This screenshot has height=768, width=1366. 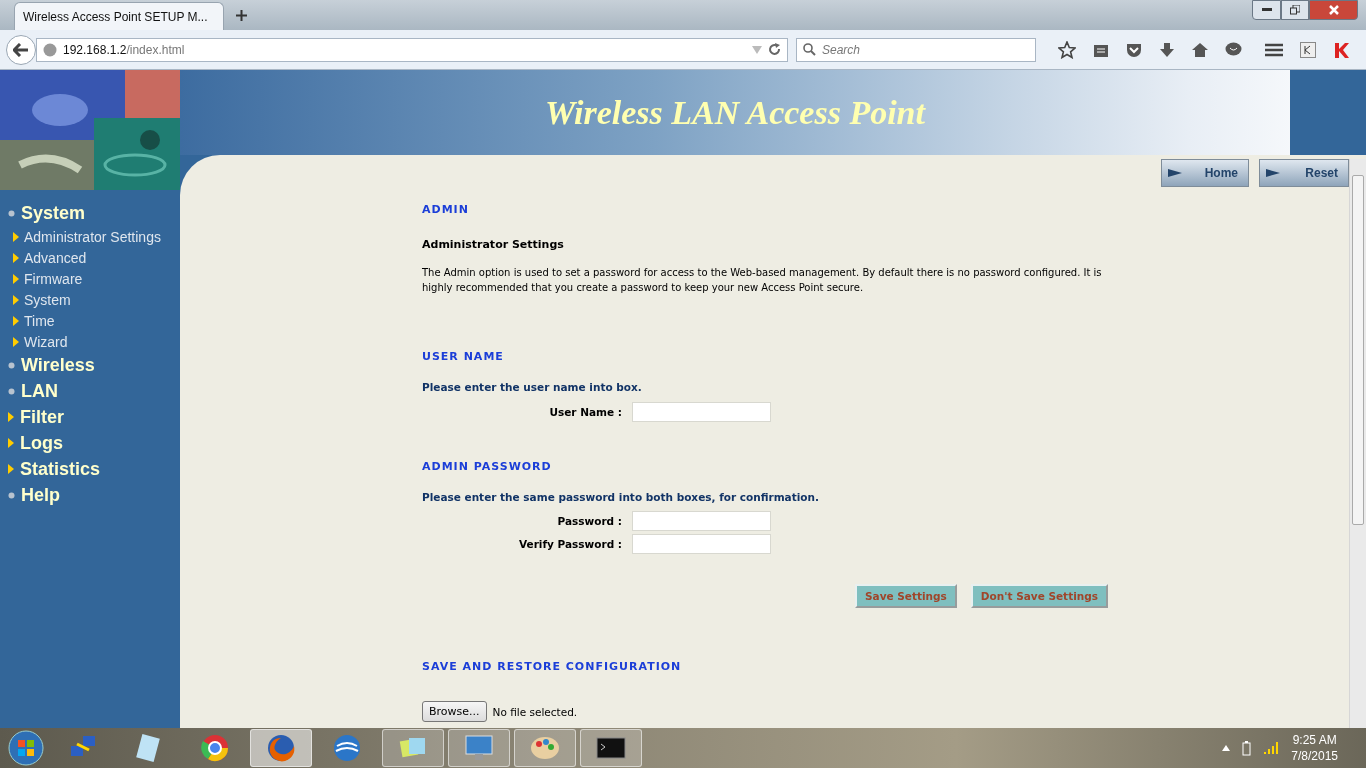 I want to click on menu-icon, so click(x=1274, y=49).